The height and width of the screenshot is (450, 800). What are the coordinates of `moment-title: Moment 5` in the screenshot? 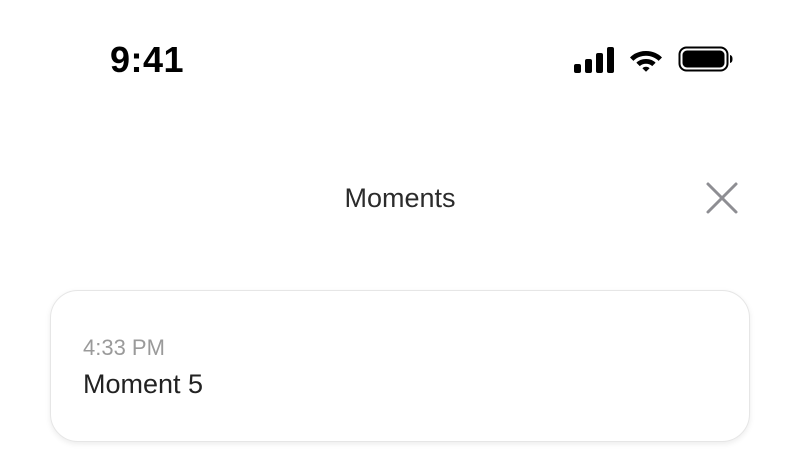 It's located at (143, 384).